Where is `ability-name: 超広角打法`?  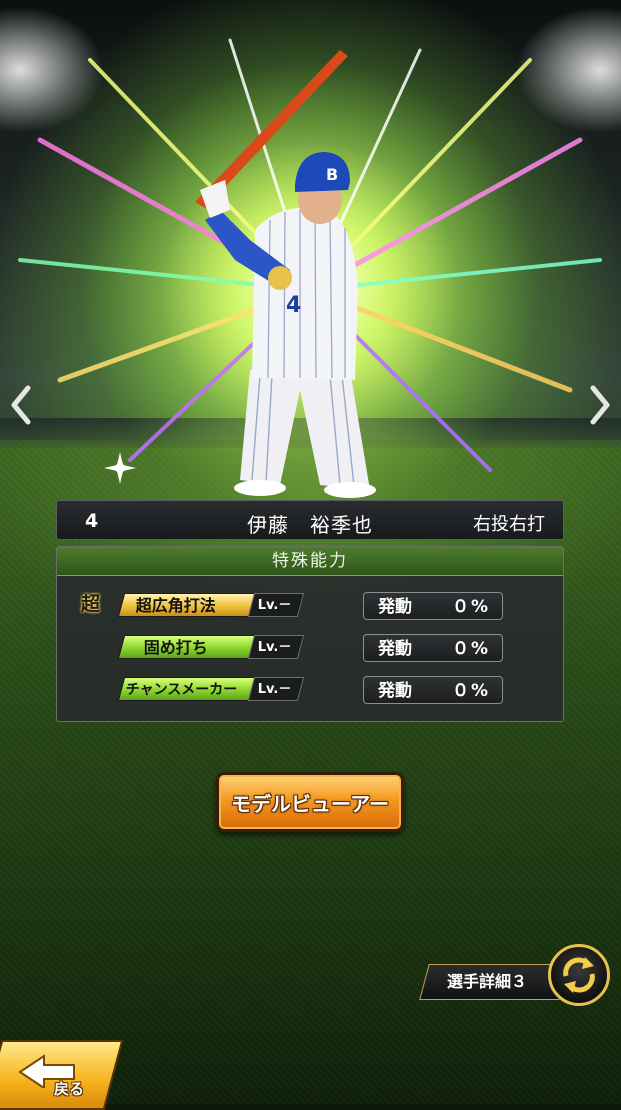 ability-name: 超広角打法 is located at coordinates (175, 605).